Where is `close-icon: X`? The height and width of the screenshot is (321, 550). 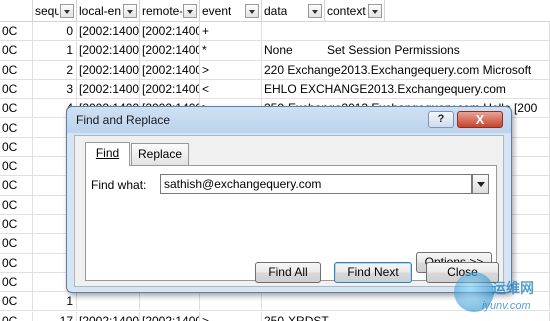 close-icon: X is located at coordinates (480, 119).